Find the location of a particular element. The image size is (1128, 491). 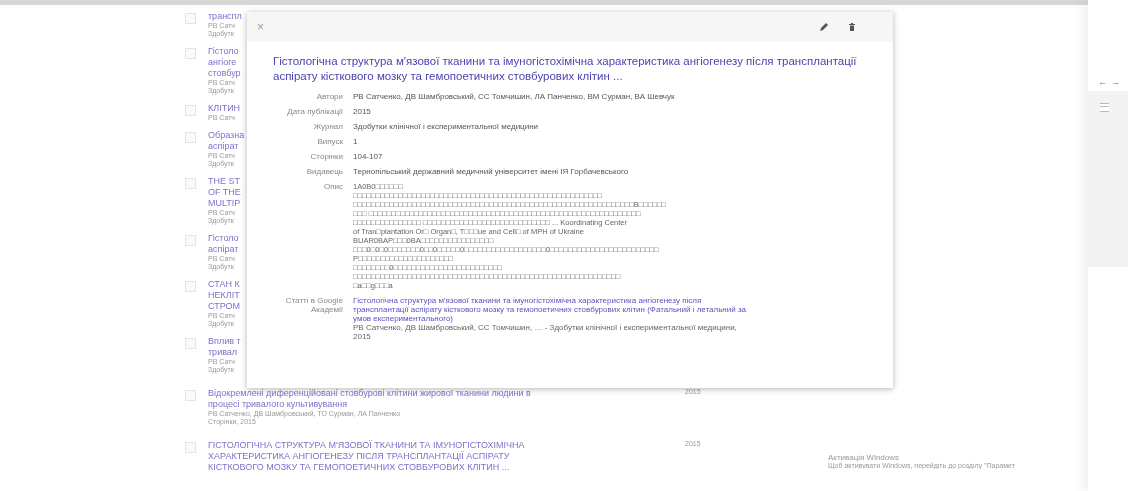

result-title: THE ST OF THE MULTIP is located at coordinates (224, 192).